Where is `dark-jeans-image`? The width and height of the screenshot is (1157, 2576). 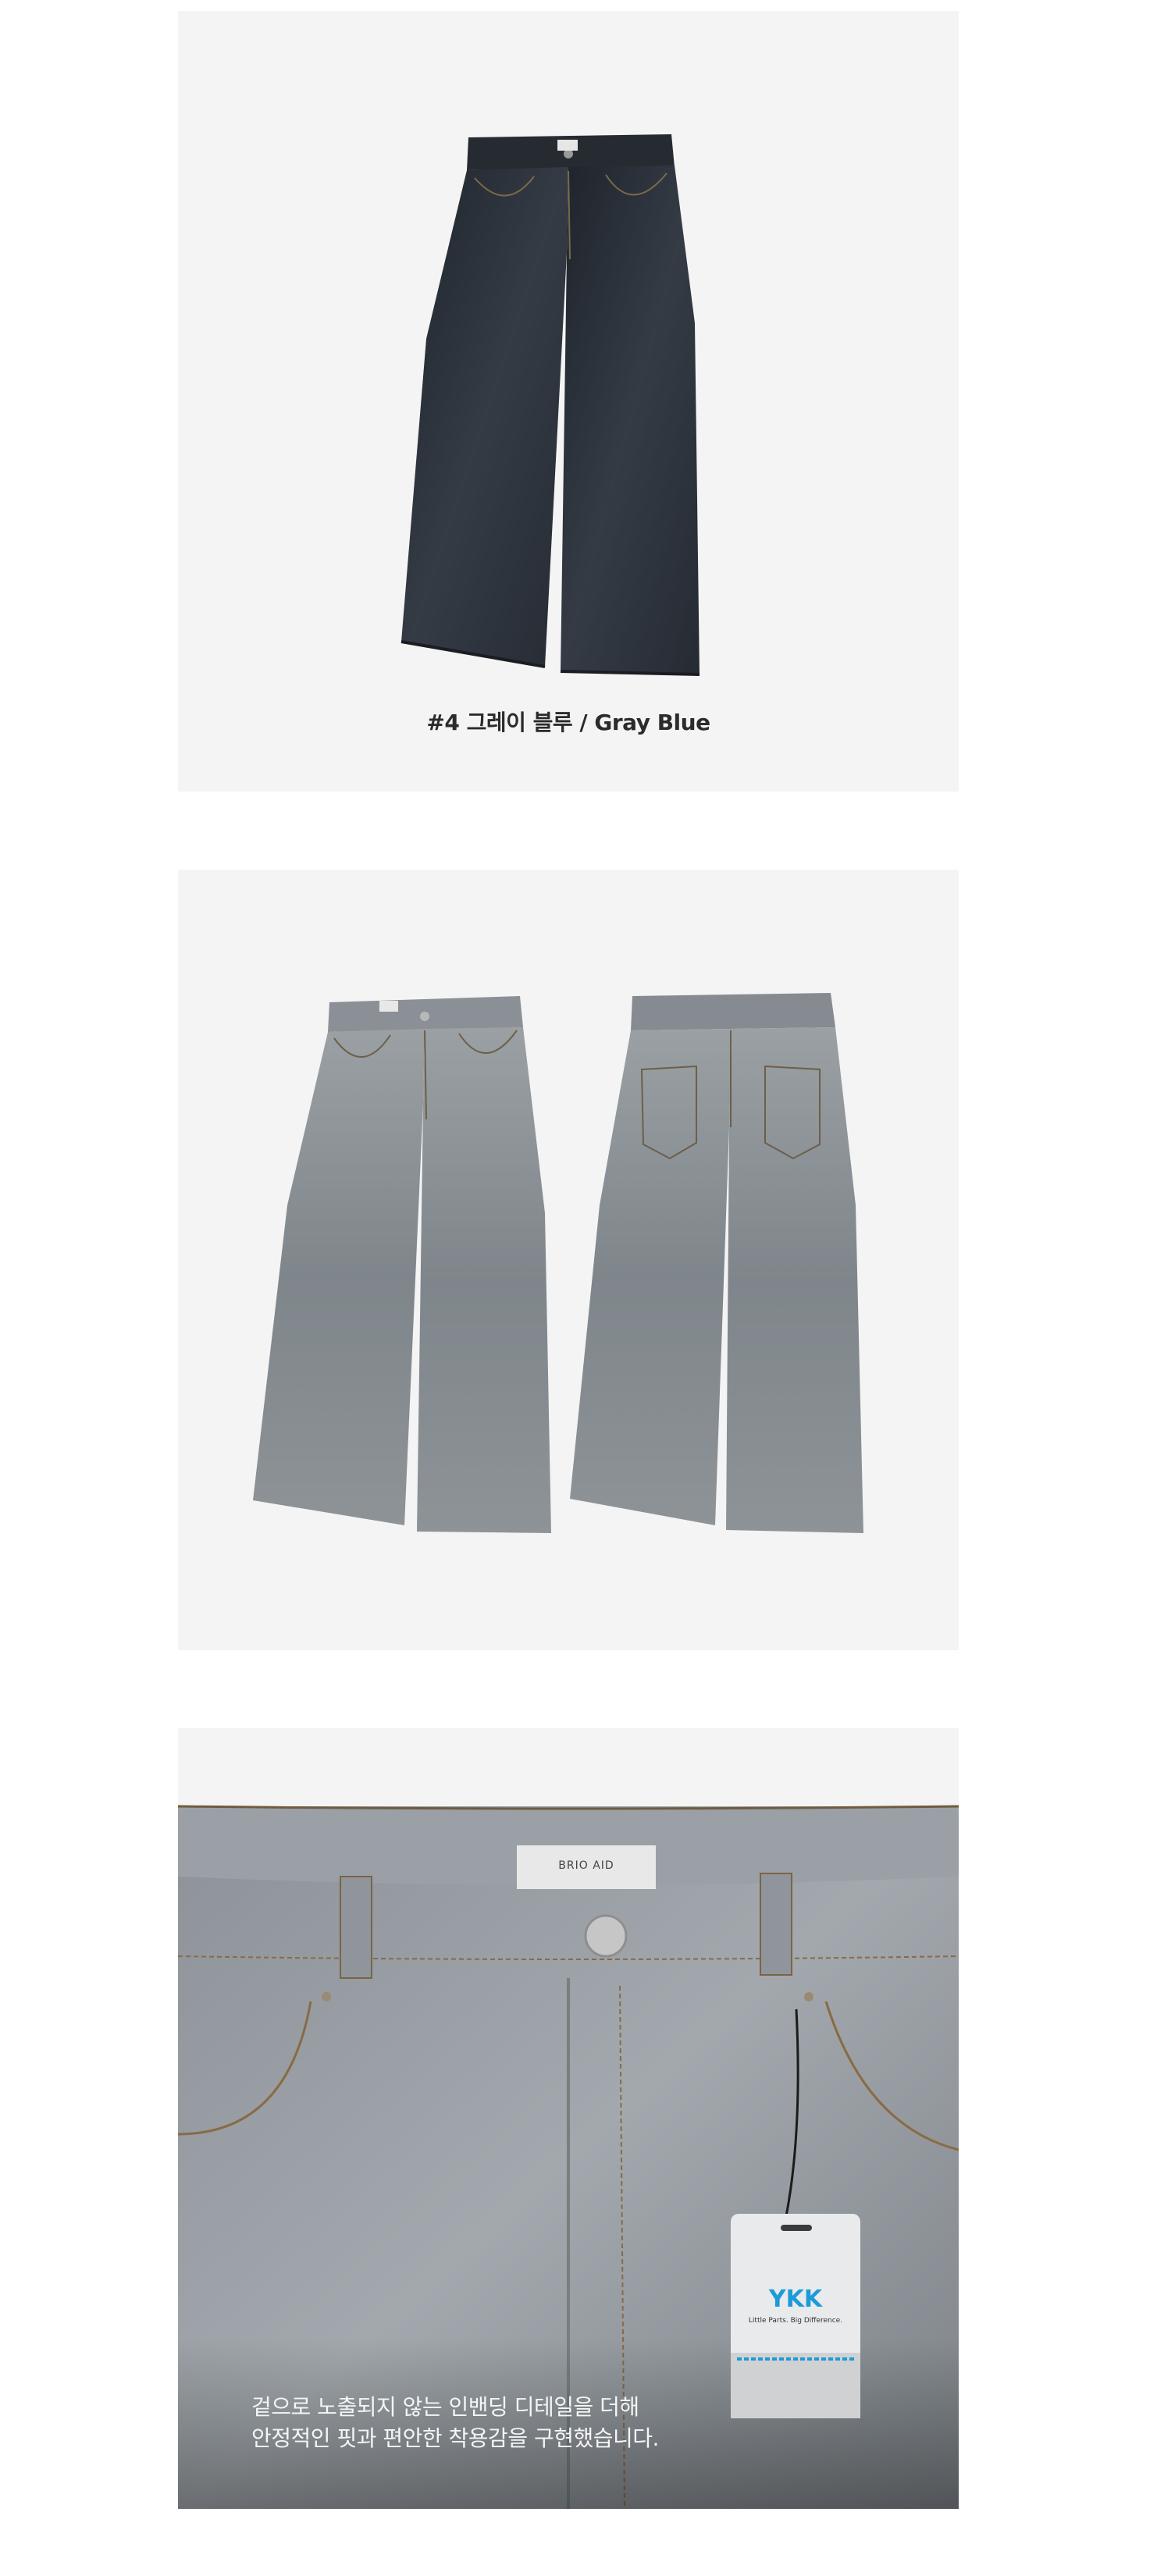
dark-jeans-image is located at coordinates (550, 405).